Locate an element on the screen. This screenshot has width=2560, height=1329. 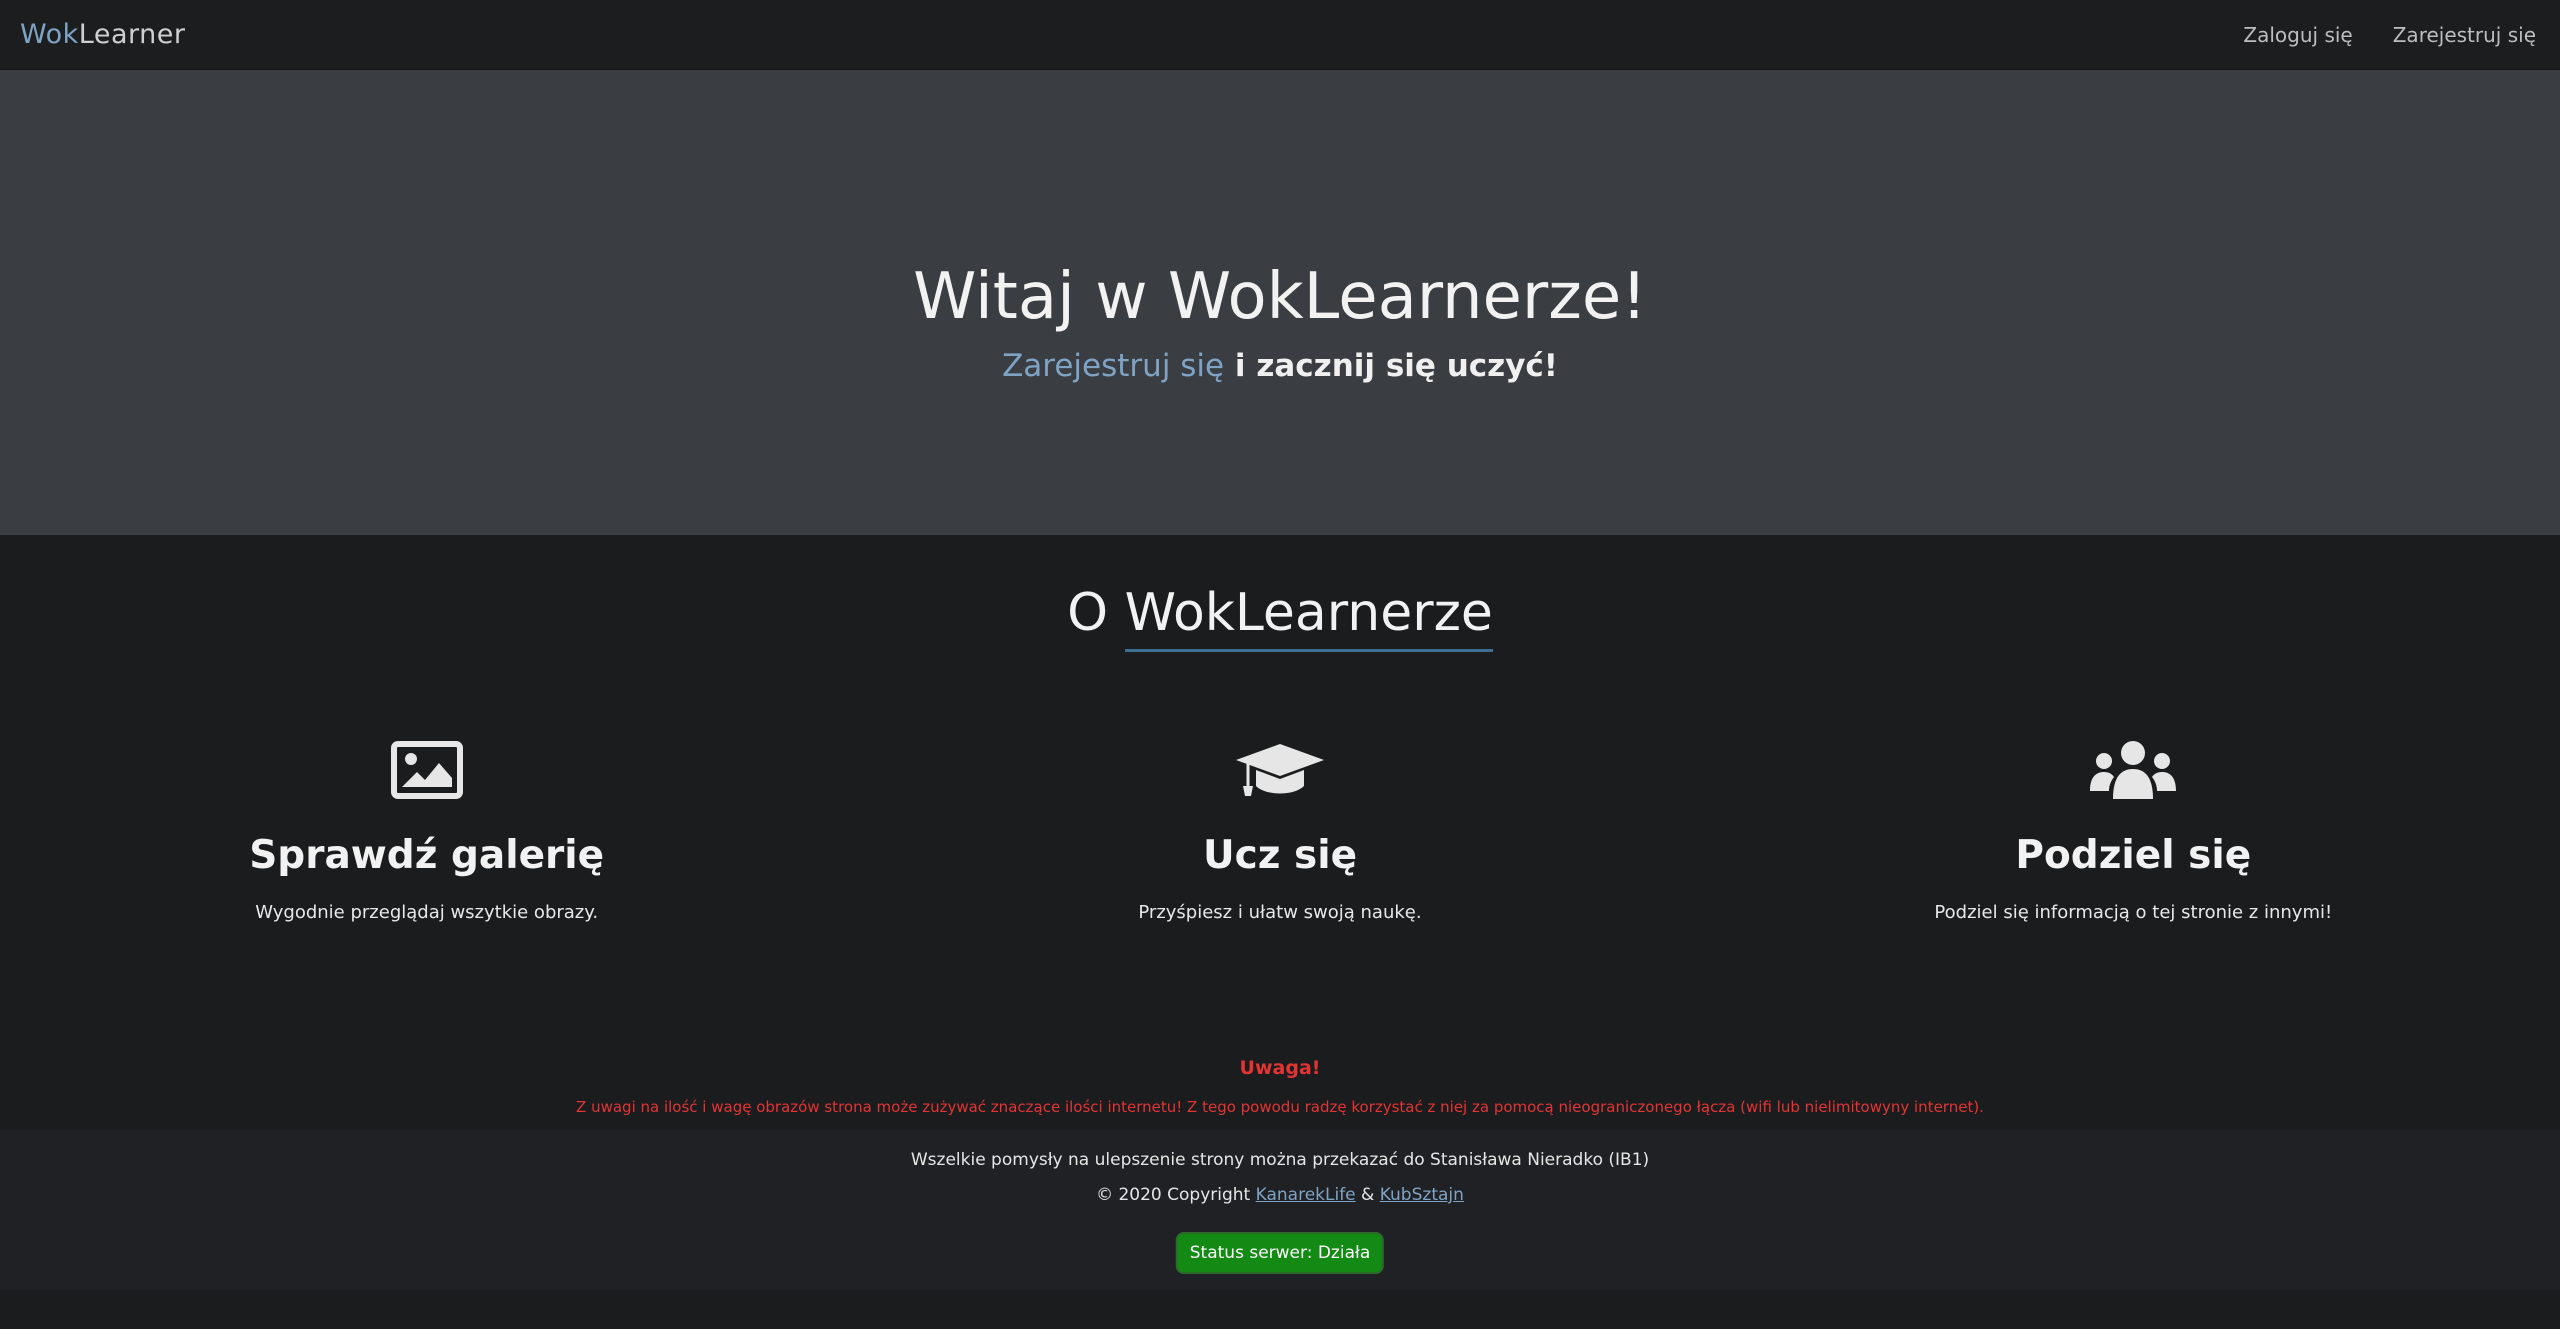
navbar: WokLearner Zaloguj się Zarejestruj się is located at coordinates (1280, 35).